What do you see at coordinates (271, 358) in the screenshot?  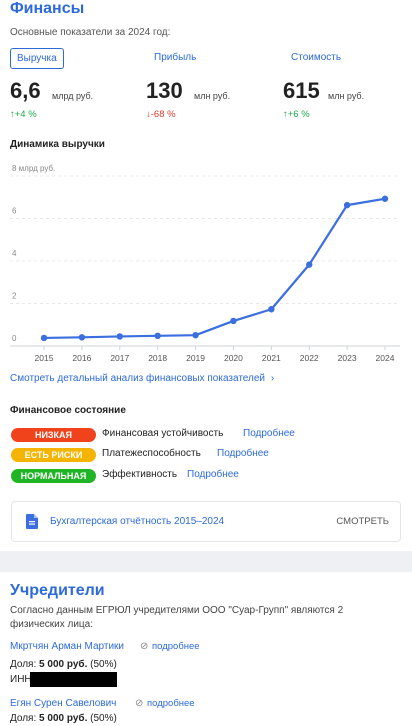 I see `x-tick-label: 2021` at bounding box center [271, 358].